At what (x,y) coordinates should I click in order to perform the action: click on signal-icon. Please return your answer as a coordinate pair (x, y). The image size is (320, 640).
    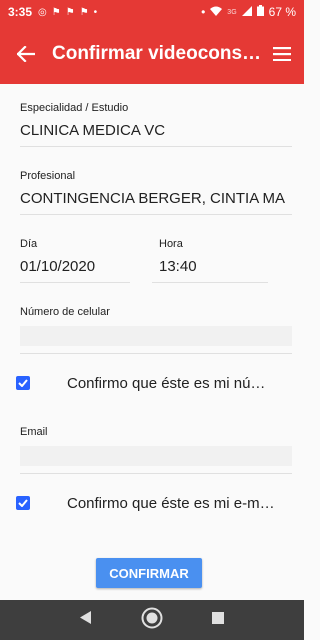
    Looking at the image, I should click on (246, 12).